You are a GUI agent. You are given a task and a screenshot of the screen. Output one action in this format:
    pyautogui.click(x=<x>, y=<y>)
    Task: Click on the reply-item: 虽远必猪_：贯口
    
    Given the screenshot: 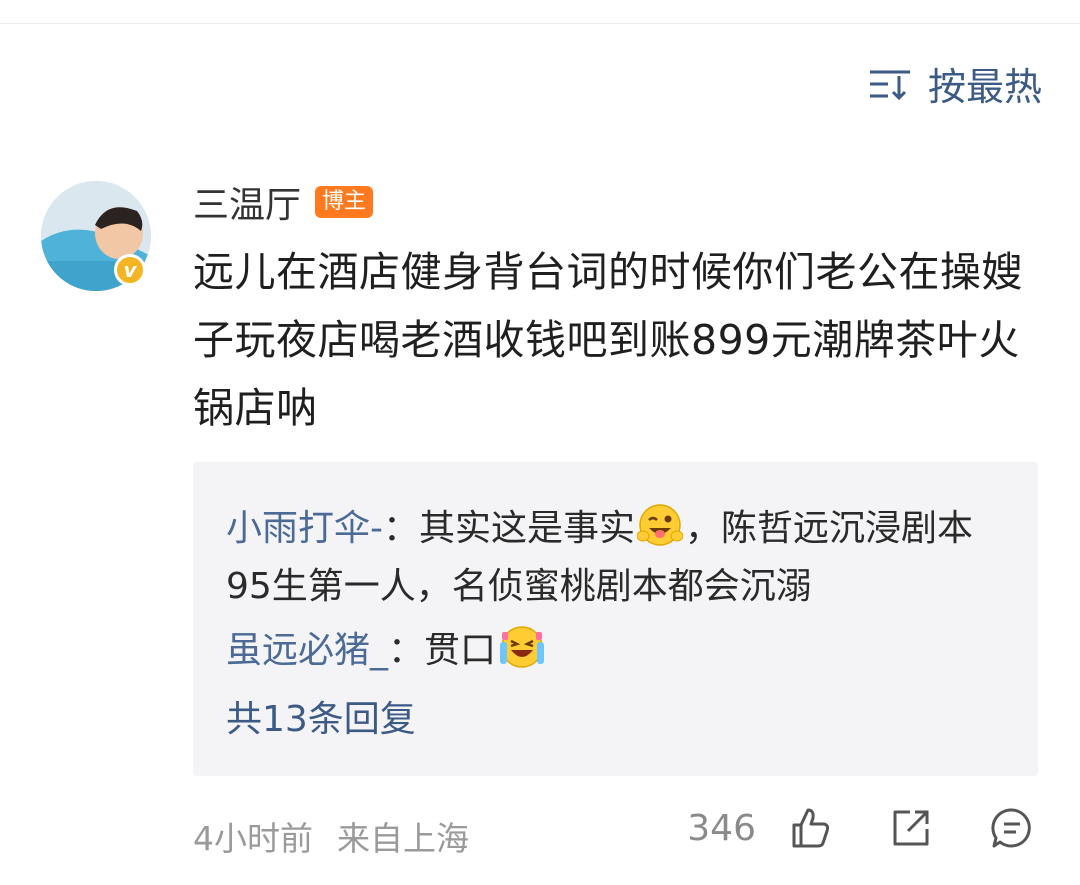 What is the action you would take?
    pyautogui.click(x=621, y=651)
    